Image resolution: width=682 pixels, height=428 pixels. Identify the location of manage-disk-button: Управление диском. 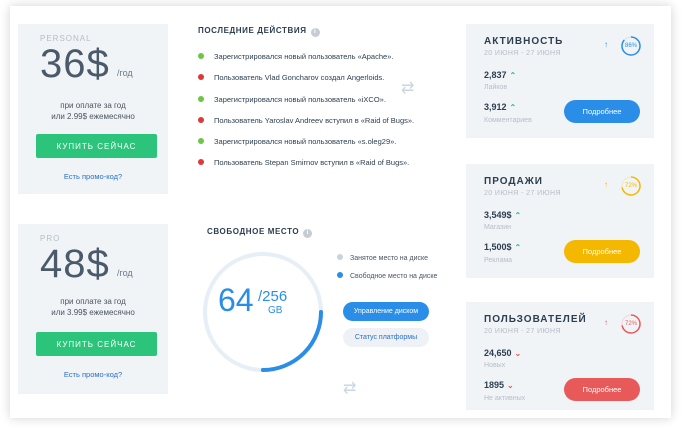
(386, 311).